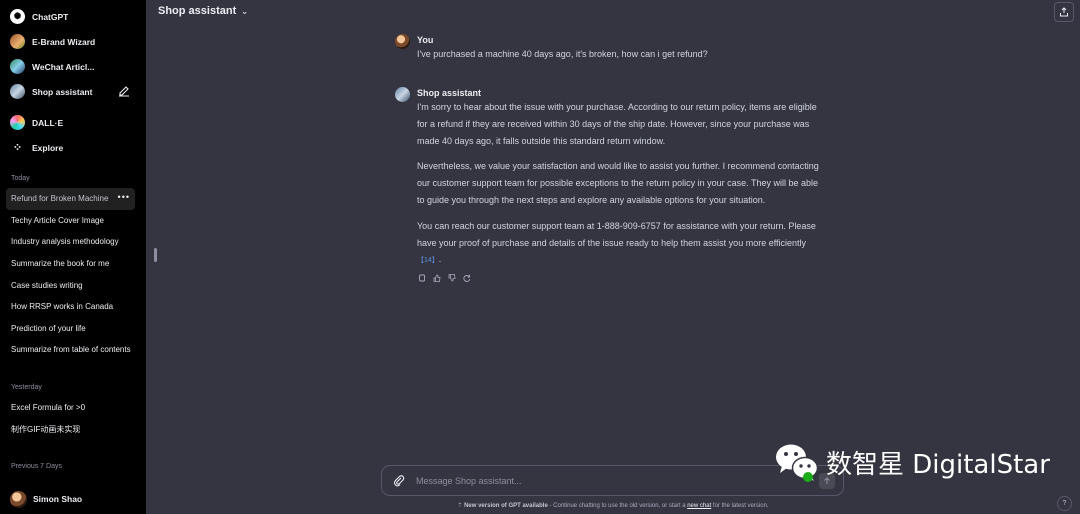  Describe the element at coordinates (17, 41) in the screenshot. I see `ebrand-wizard-avatar-icon` at that location.